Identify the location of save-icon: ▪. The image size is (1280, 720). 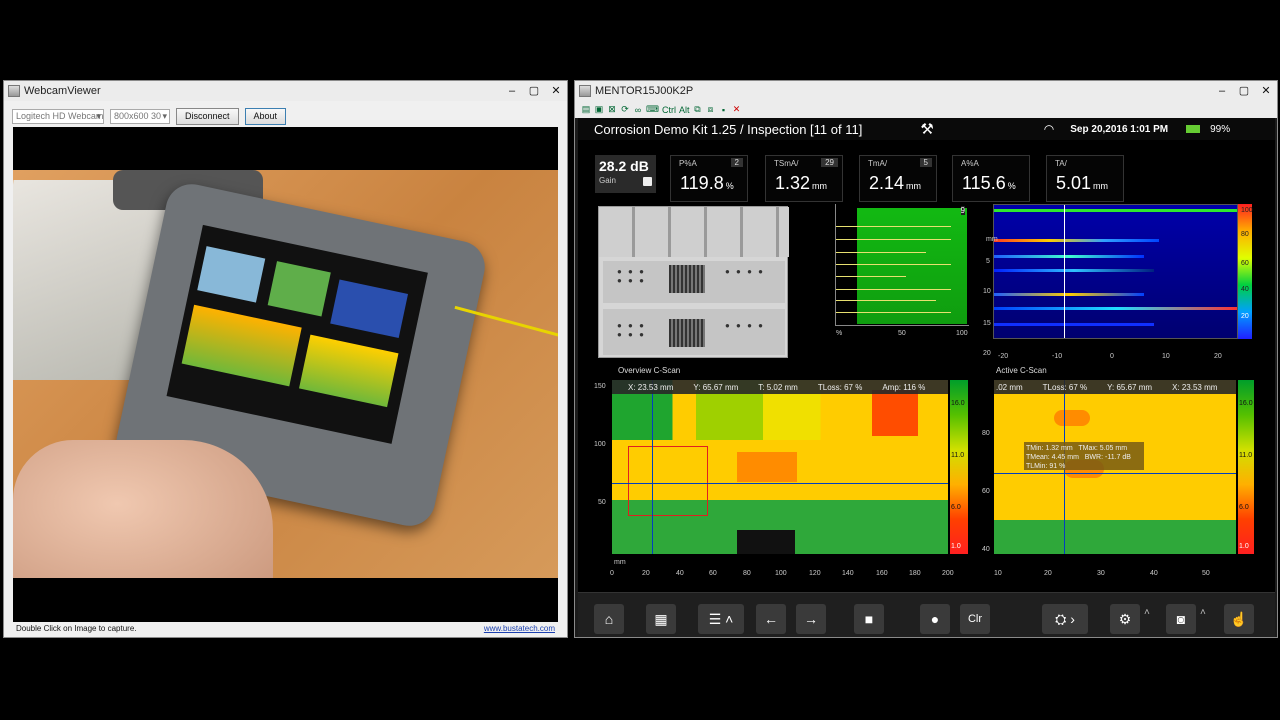
(724, 110).